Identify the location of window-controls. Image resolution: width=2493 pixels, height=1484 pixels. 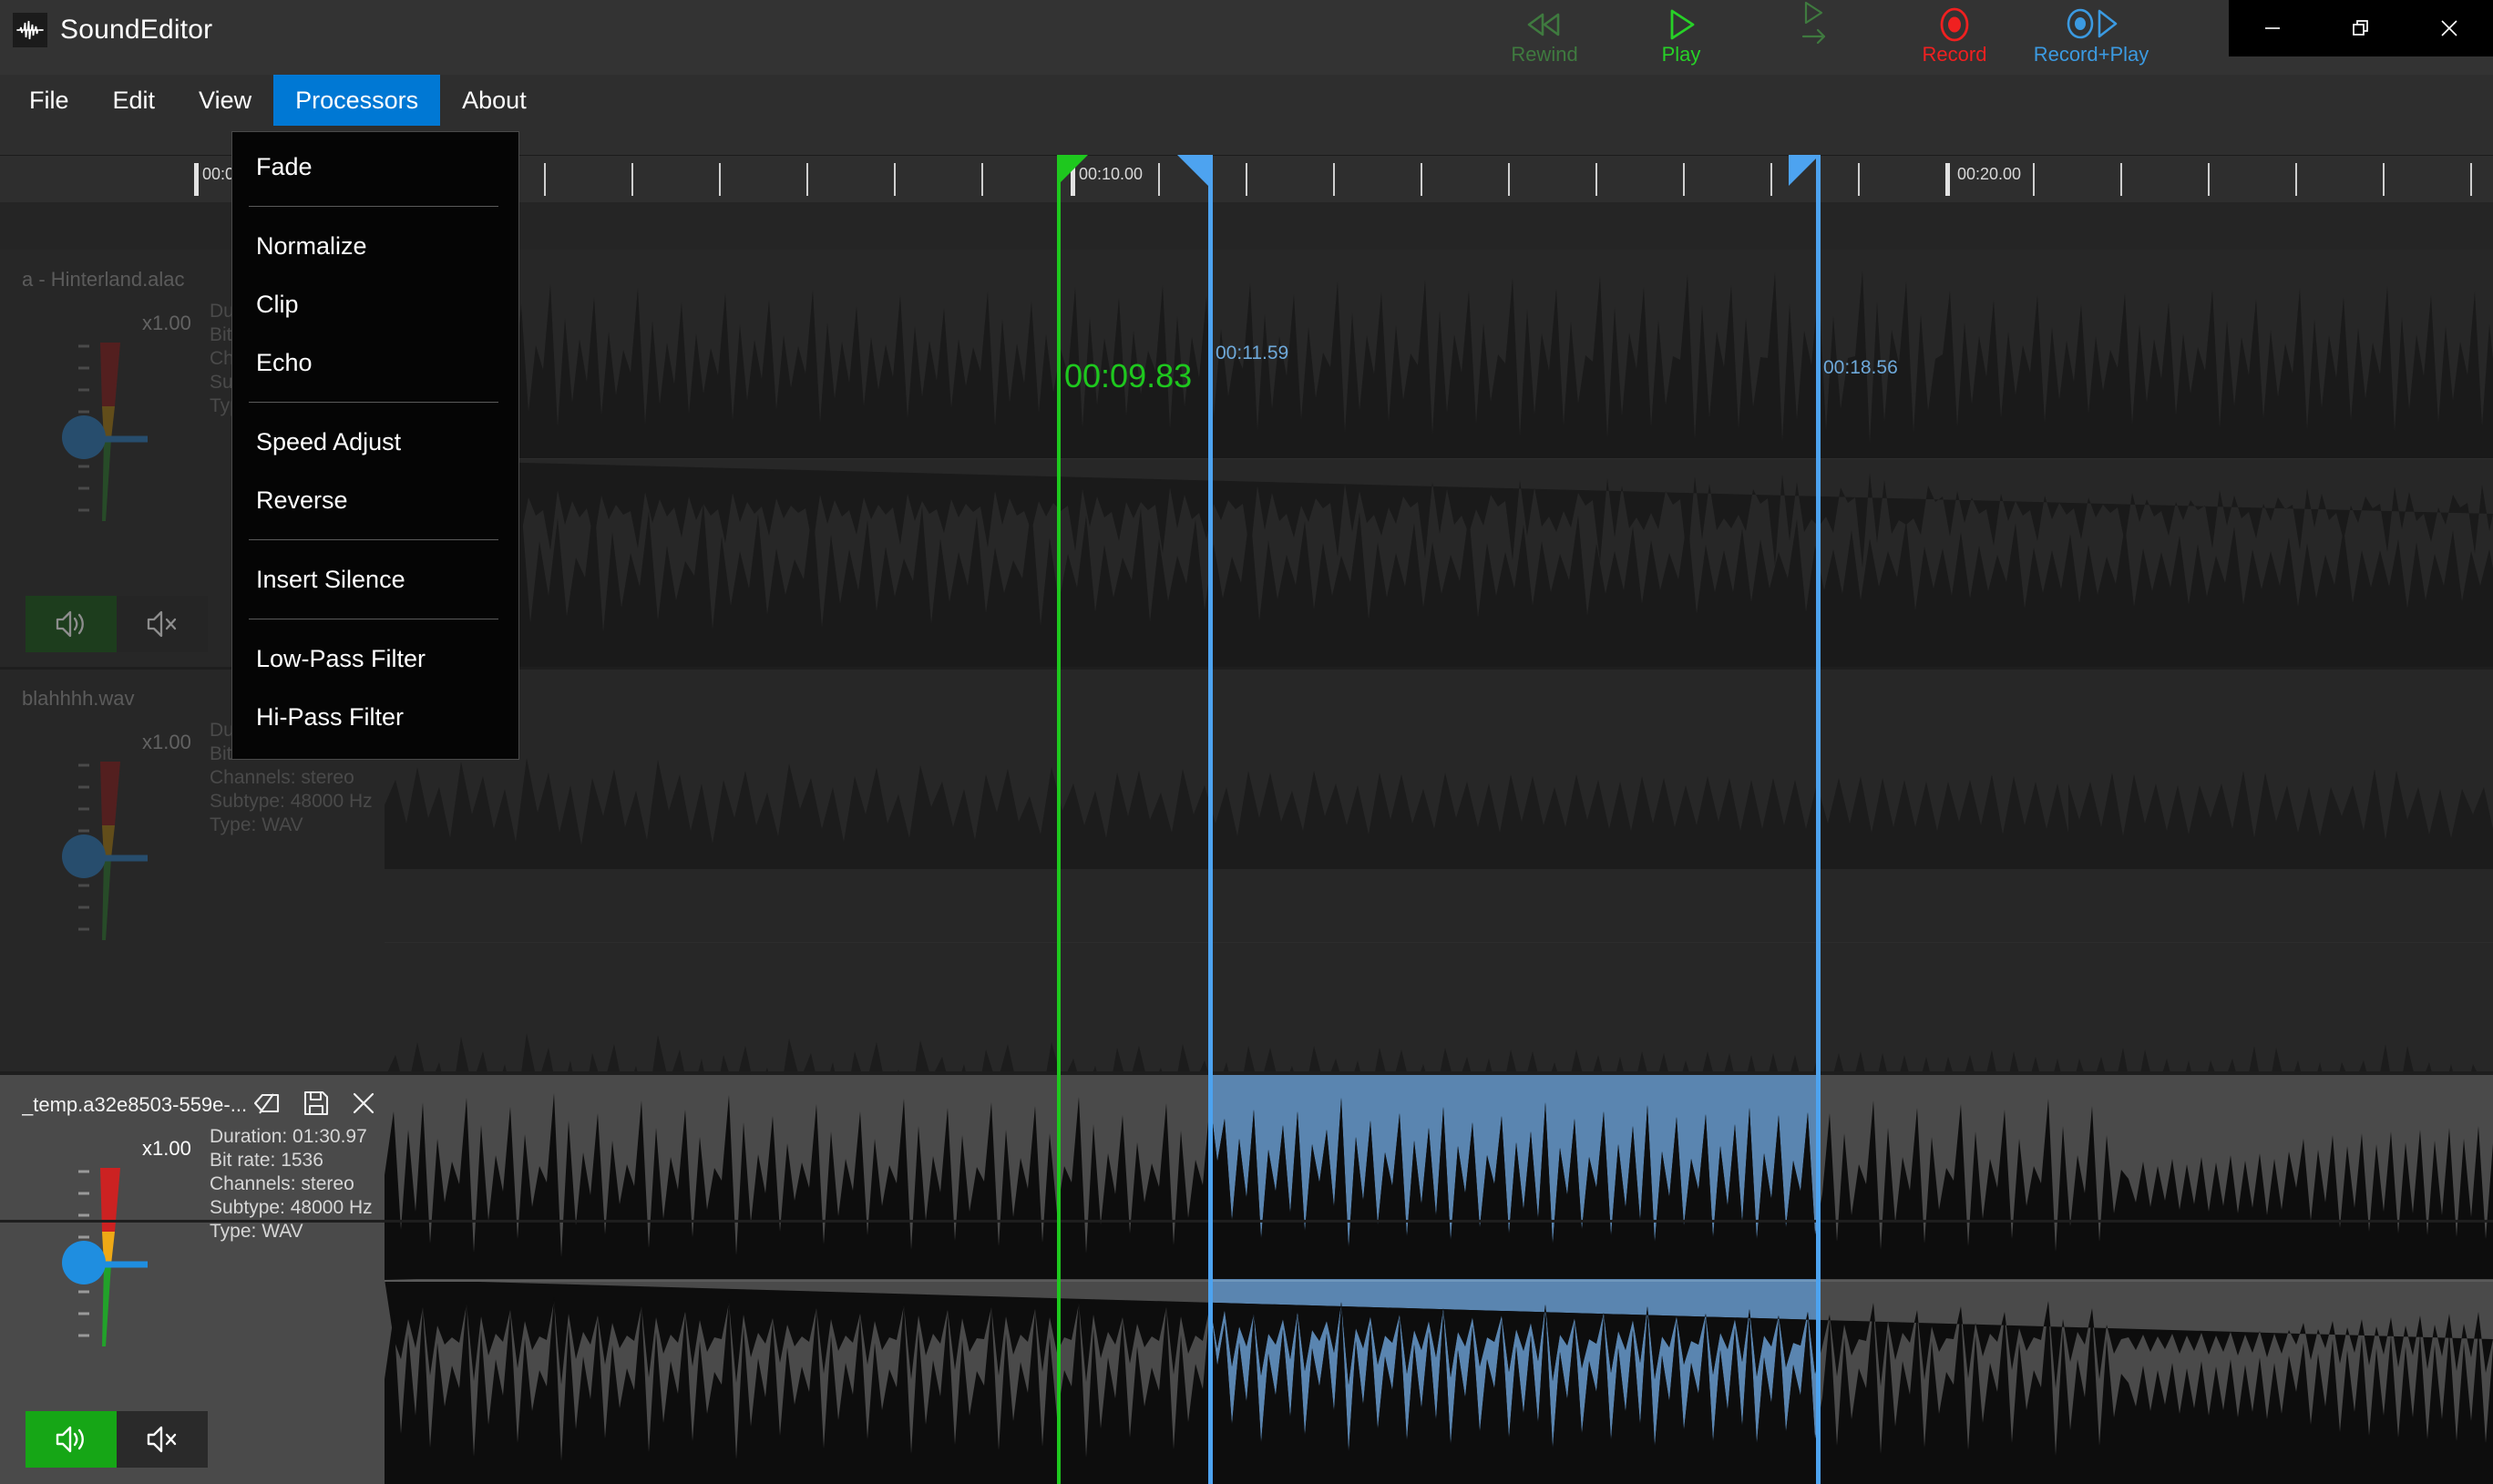
(2361, 28).